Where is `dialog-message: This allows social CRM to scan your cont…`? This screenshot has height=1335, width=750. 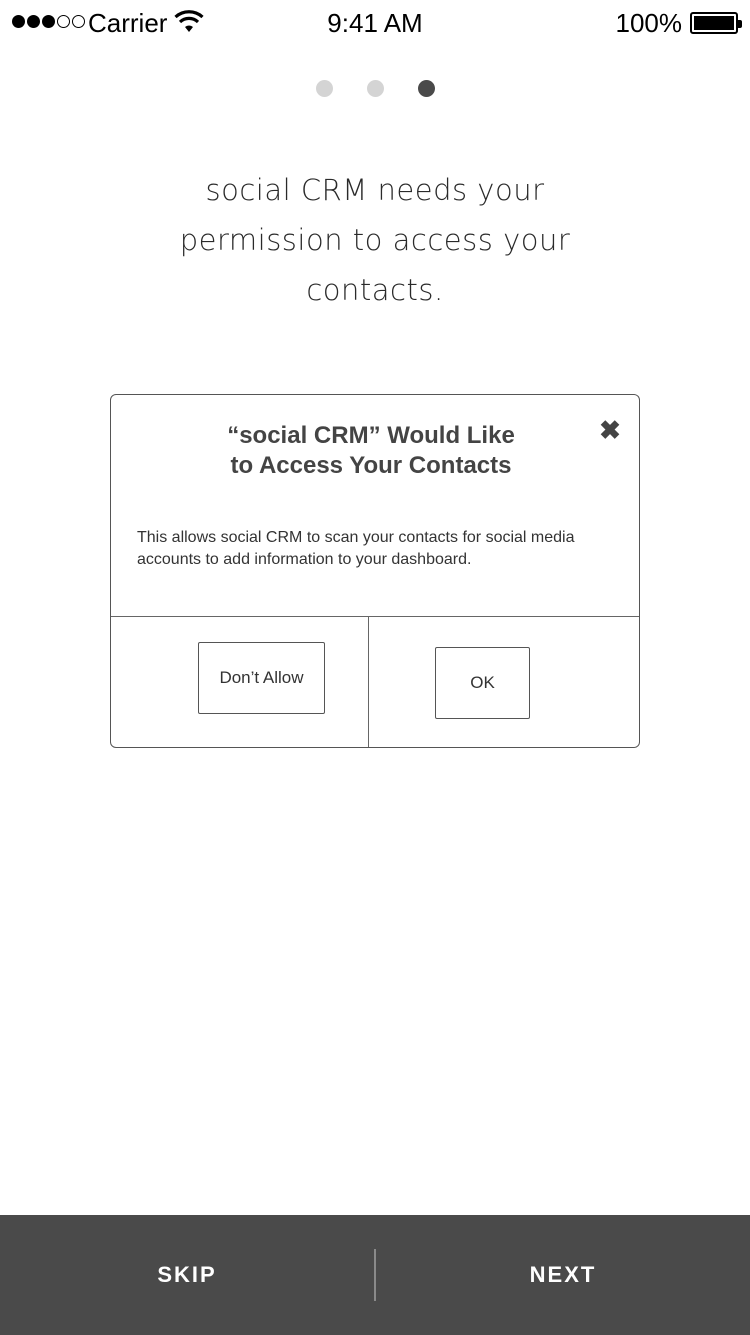 dialog-message: This allows social CRM to scan your cont… is located at coordinates (356, 548).